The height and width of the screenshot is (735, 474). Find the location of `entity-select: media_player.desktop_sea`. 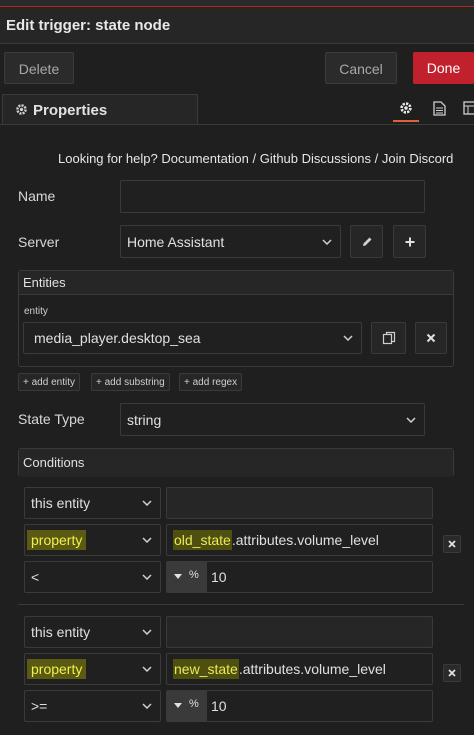

entity-select: media_player.desktop_sea is located at coordinates (192, 338).